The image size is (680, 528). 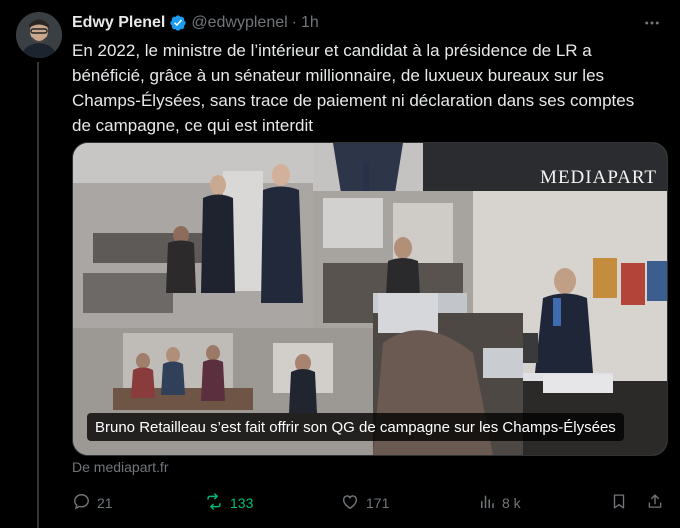 I want to click on like-button: 171, so click(x=364, y=503).